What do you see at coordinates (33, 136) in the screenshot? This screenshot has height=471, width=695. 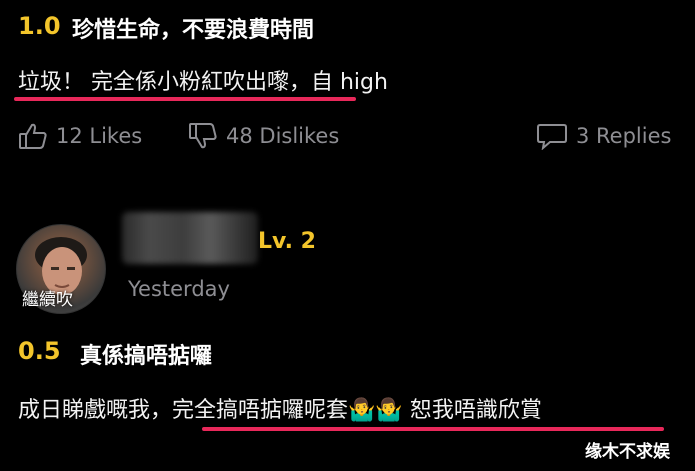 I see `thumbs-up-icon` at bounding box center [33, 136].